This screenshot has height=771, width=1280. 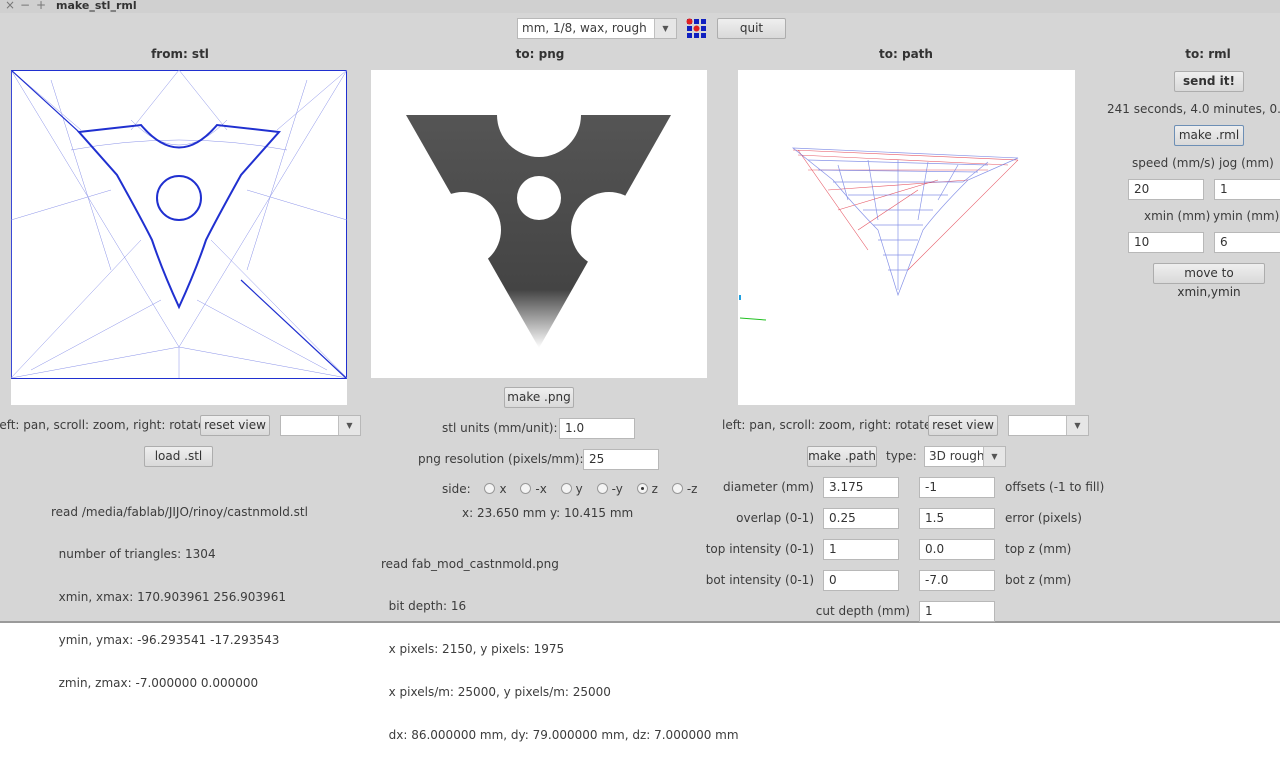 What do you see at coordinates (827, 425) in the screenshot?
I see `path-view-help: left: pan, scroll: zoom, right: rotate` at bounding box center [827, 425].